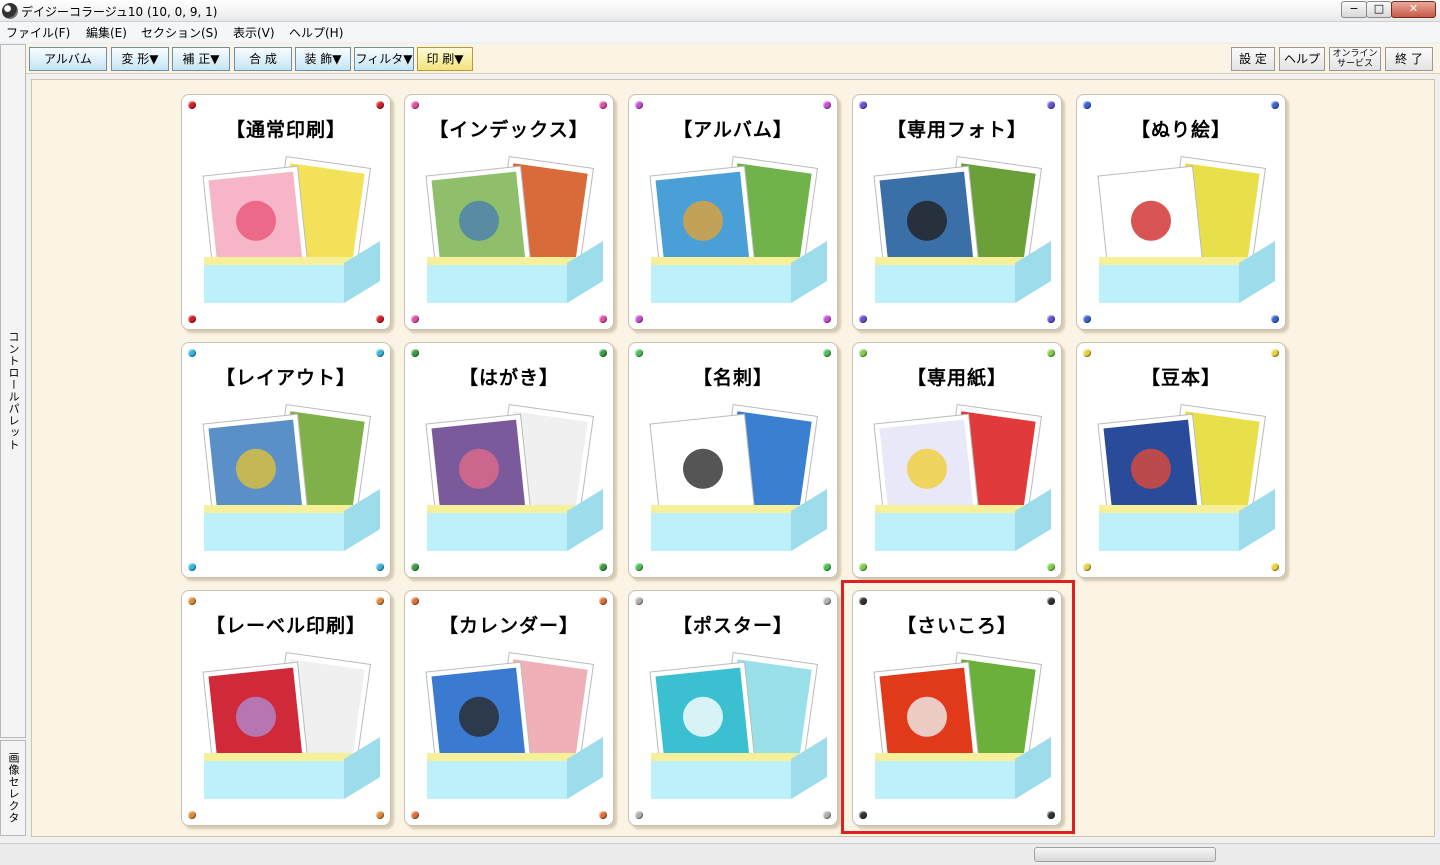 The width and height of the screenshot is (1440, 865). I want to click on correction-button: 補 正▼, so click(201, 59).